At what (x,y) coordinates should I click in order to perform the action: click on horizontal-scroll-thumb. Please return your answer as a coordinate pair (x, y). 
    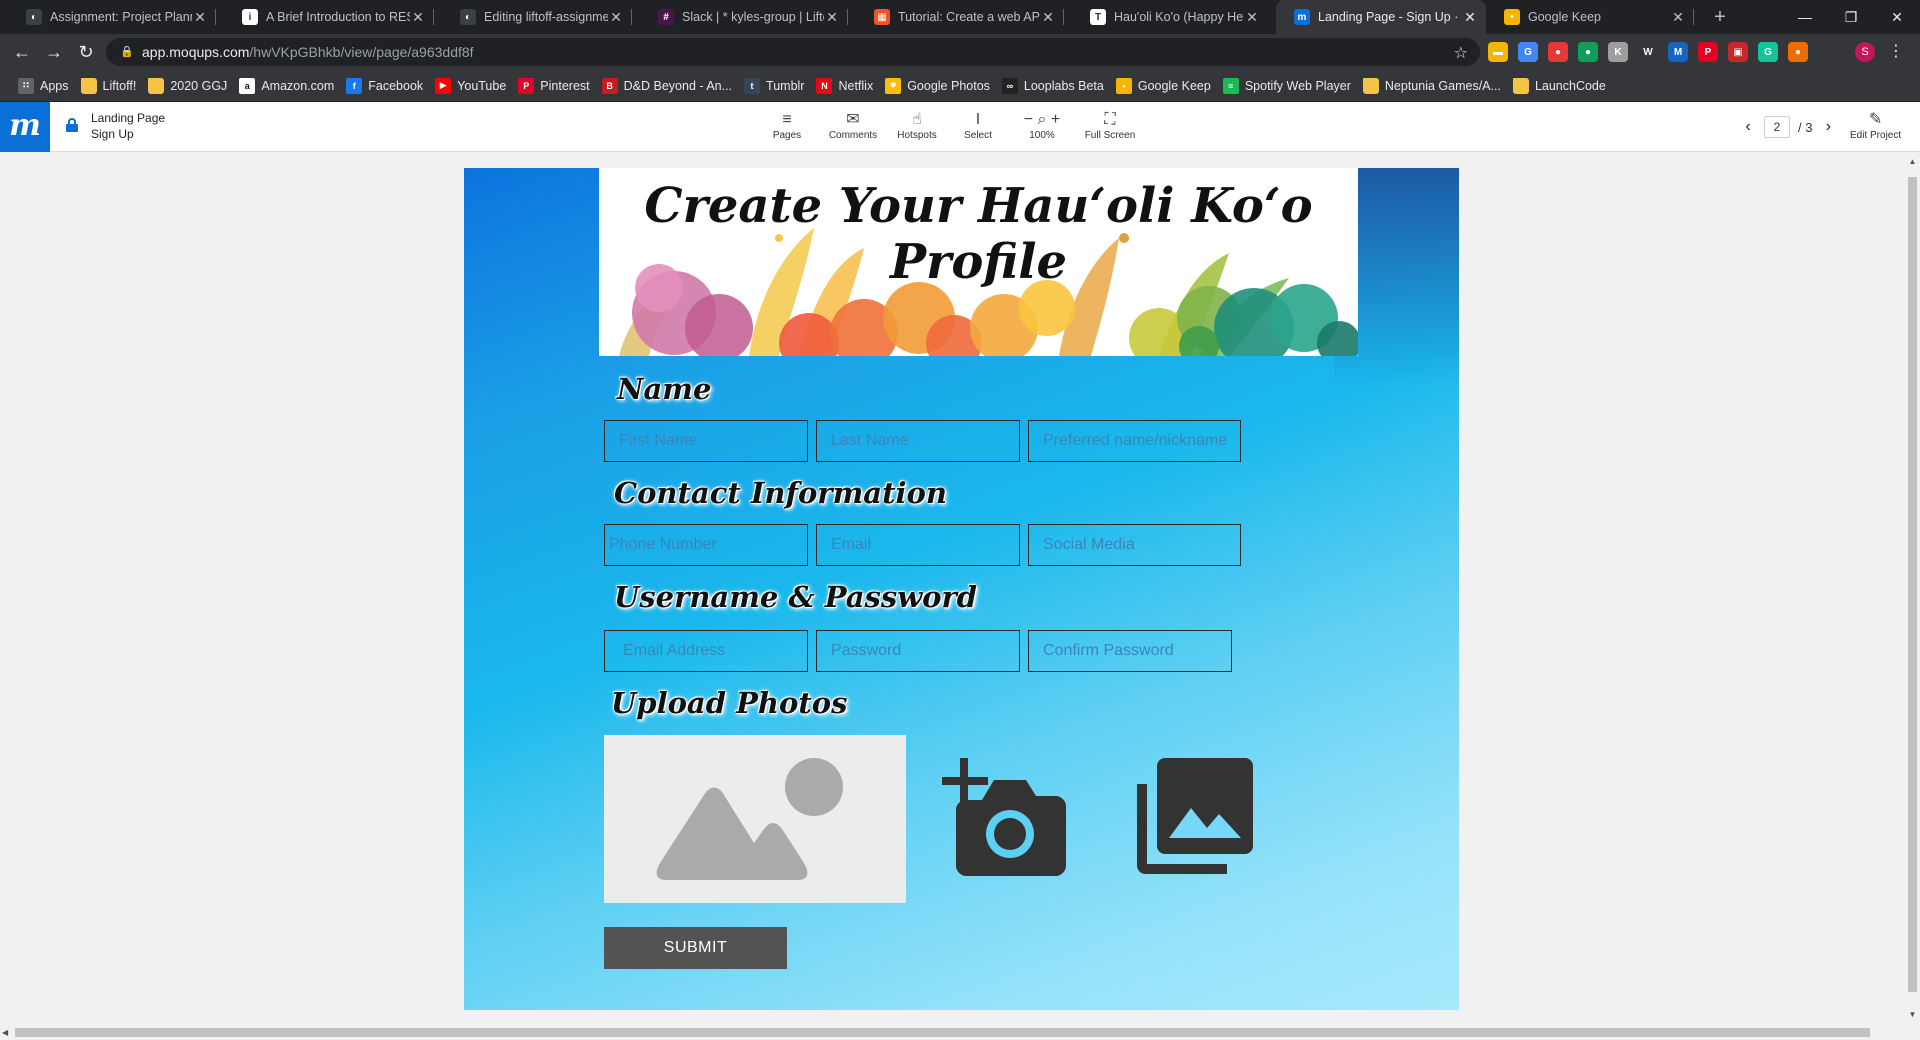
    Looking at the image, I should click on (942, 1032).